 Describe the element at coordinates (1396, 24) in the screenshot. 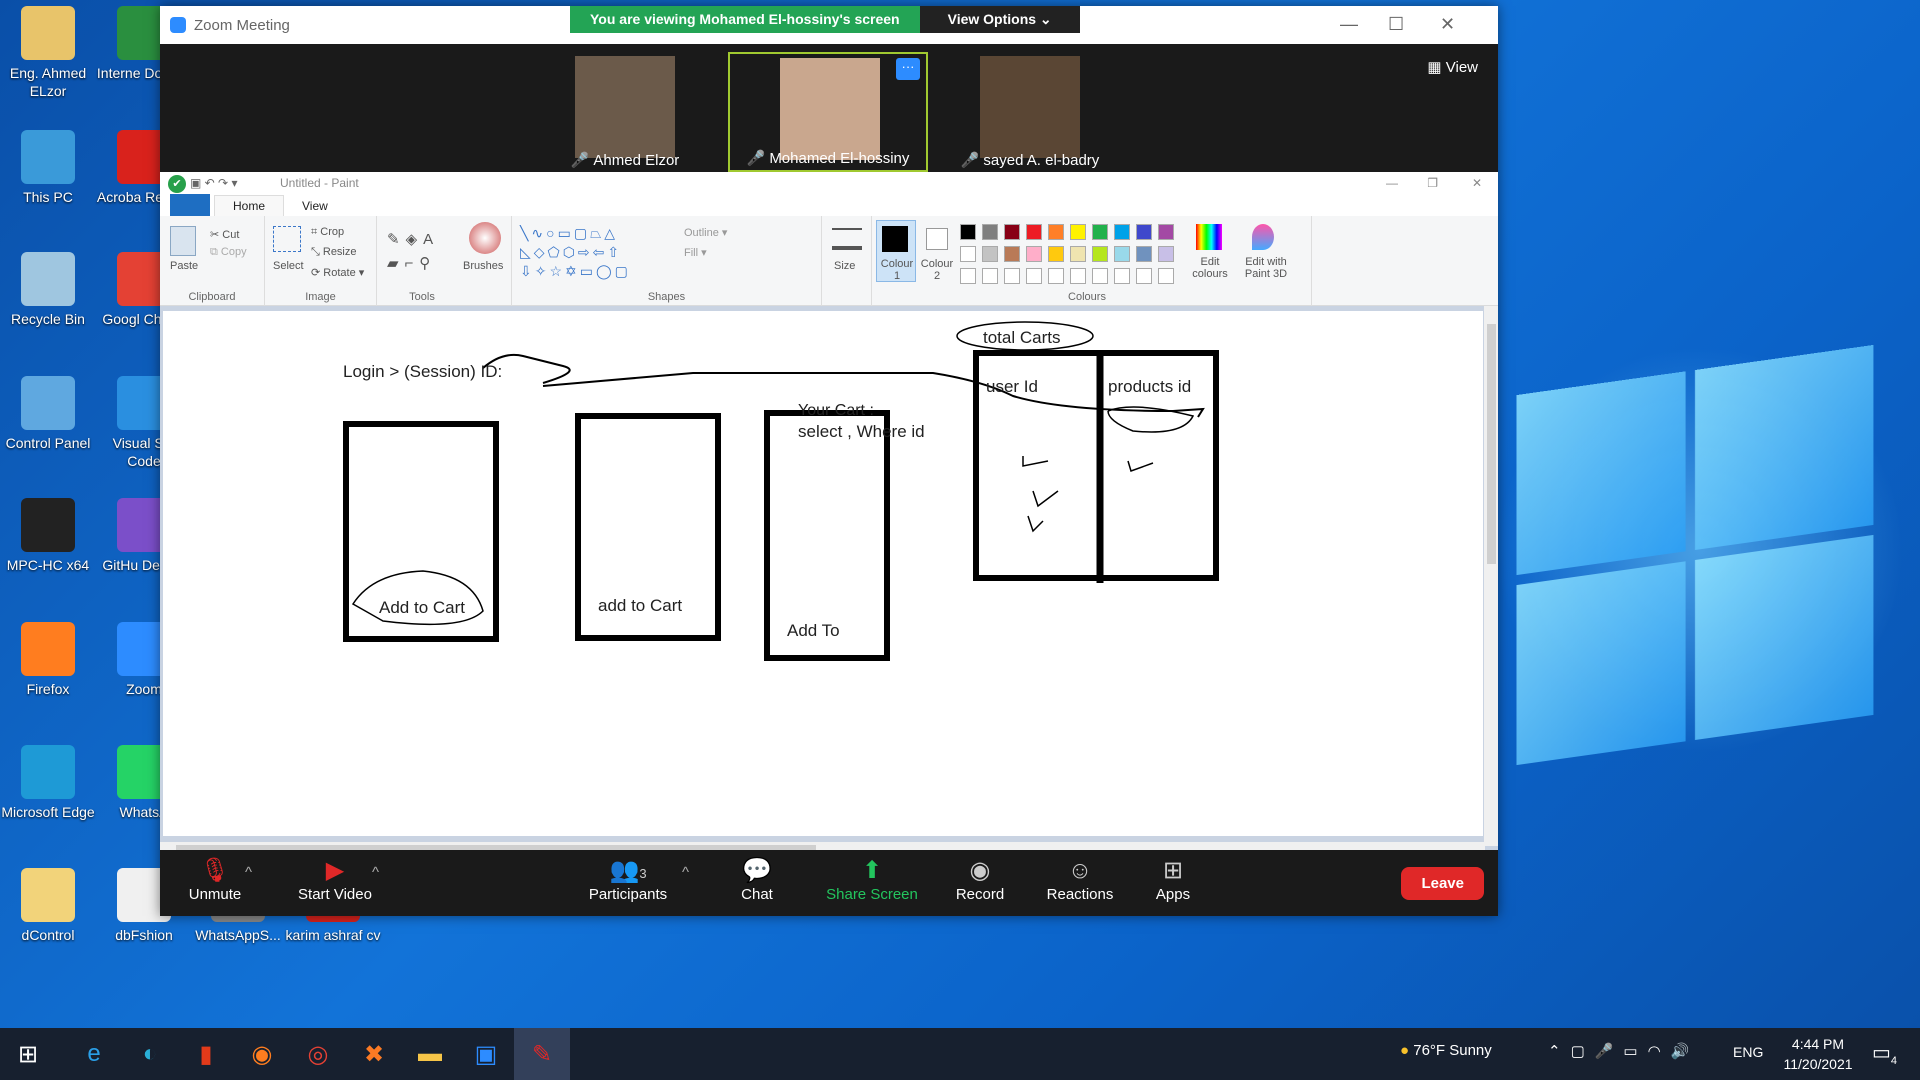

I see `maximize-icon: ☐` at that location.